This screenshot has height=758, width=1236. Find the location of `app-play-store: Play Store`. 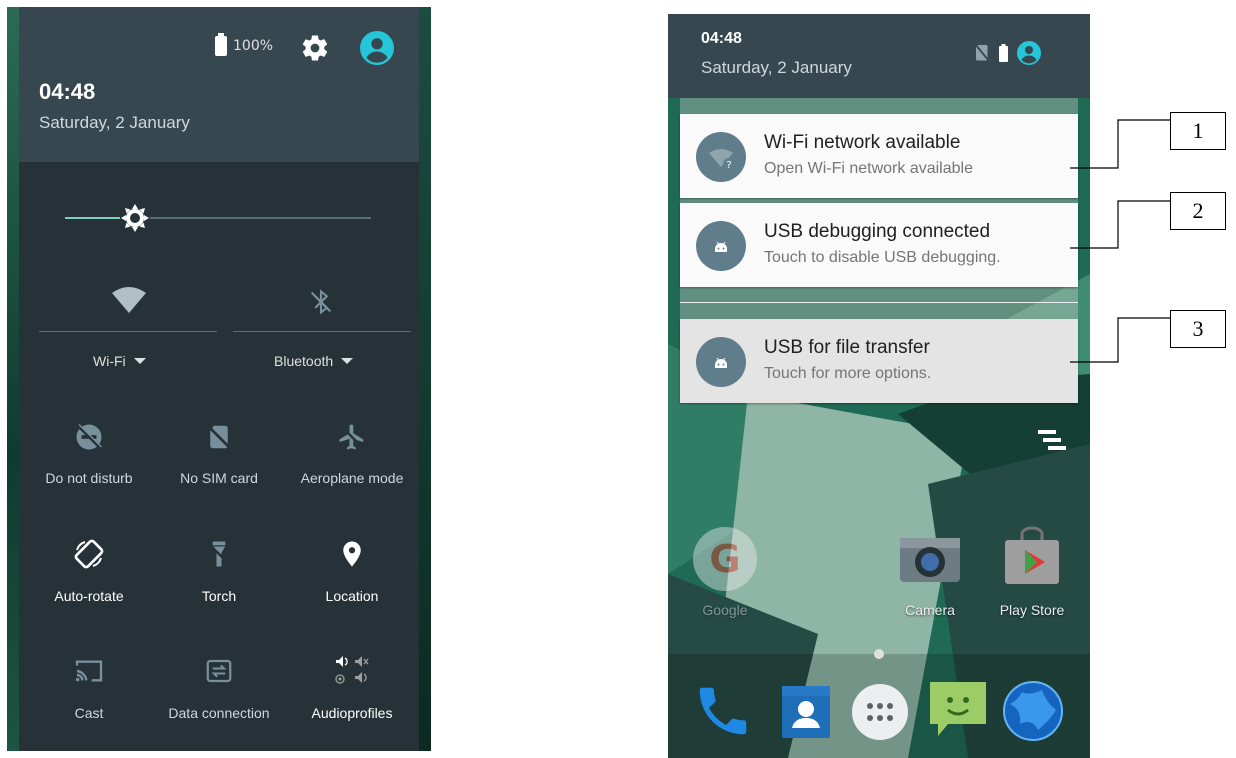

app-play-store: Play Store is located at coordinates (1032, 571).